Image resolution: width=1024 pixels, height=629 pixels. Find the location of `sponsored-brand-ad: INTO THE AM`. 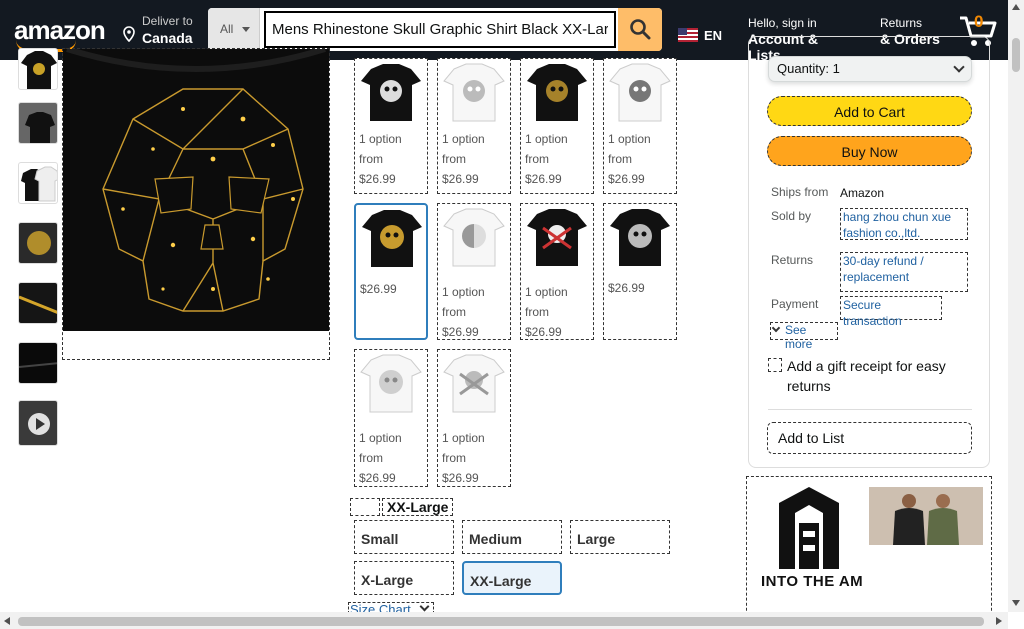

sponsored-brand-ad: INTO THE AM is located at coordinates (869, 551).